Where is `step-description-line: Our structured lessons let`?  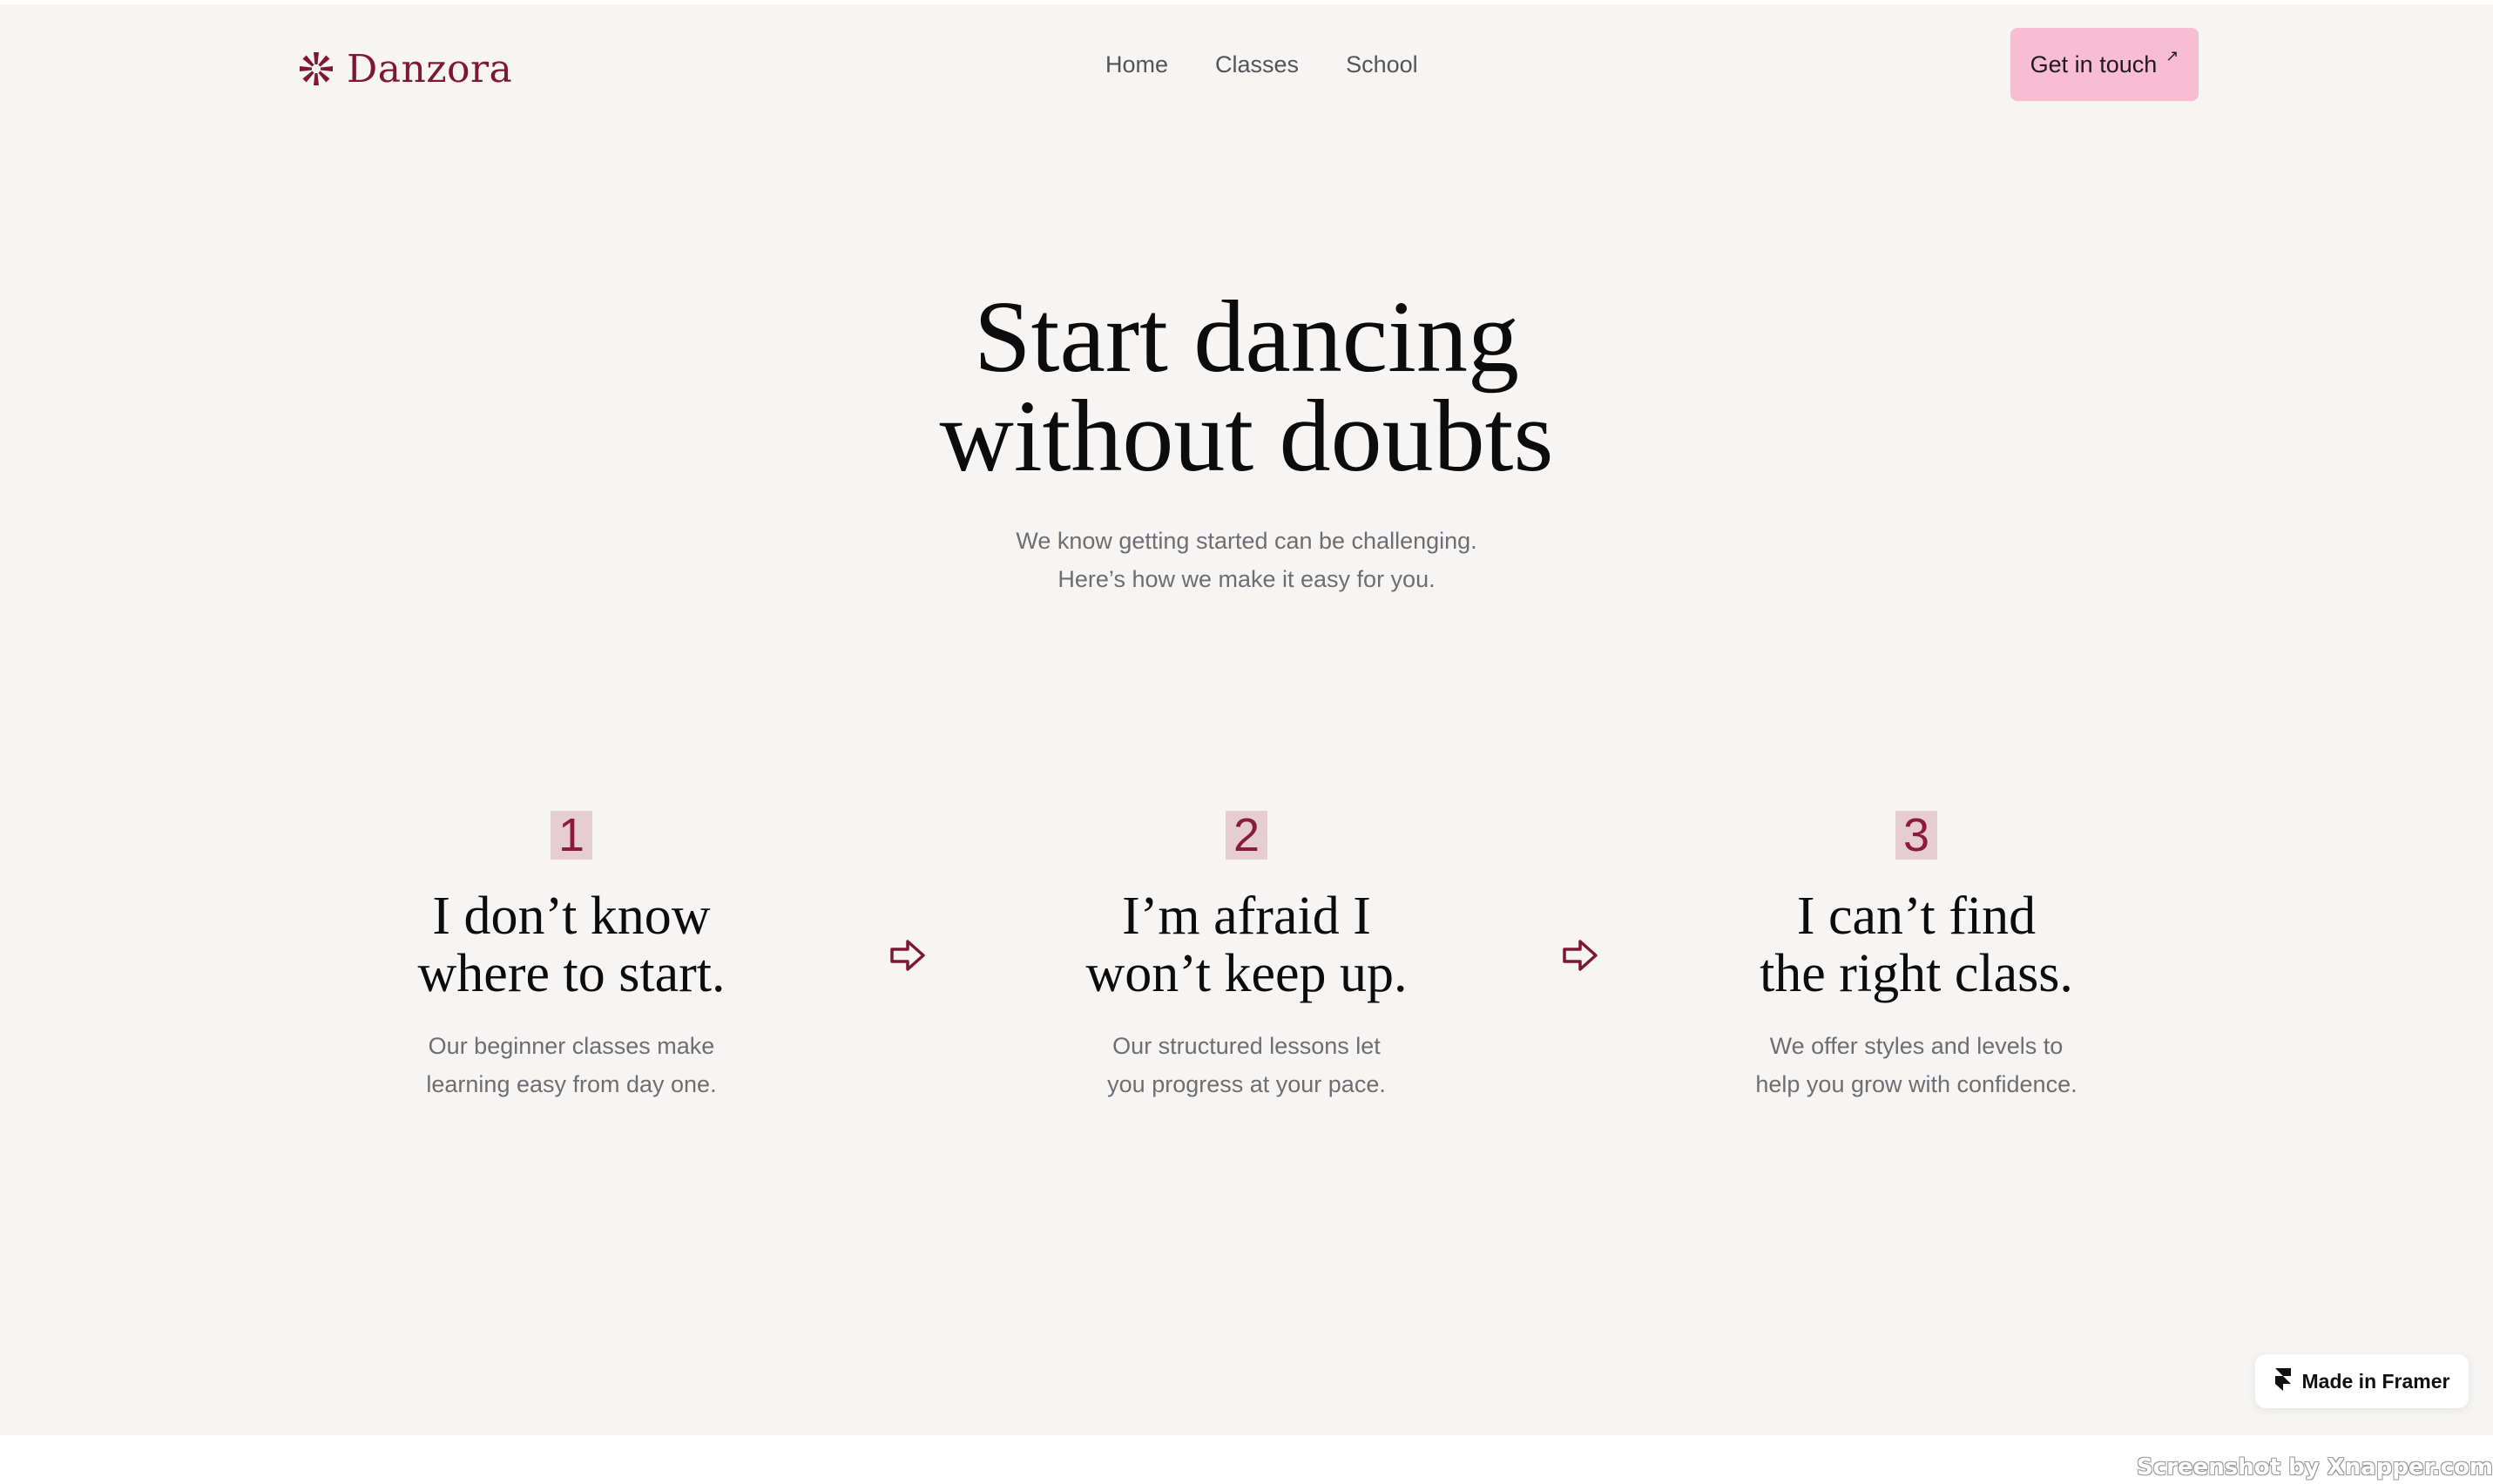 step-description-line: Our structured lessons let is located at coordinates (1247, 1046).